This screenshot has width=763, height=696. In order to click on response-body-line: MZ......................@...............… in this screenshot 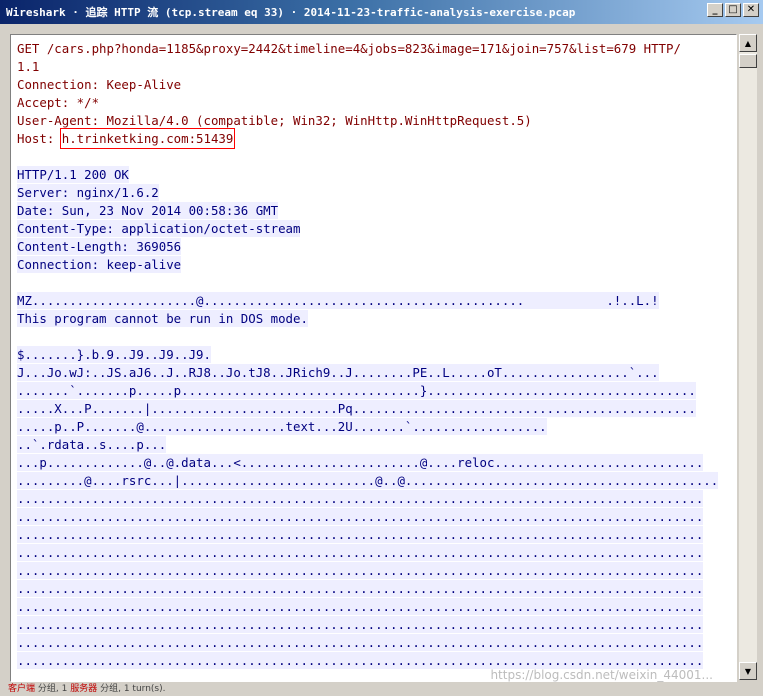, I will do `click(338, 300)`.